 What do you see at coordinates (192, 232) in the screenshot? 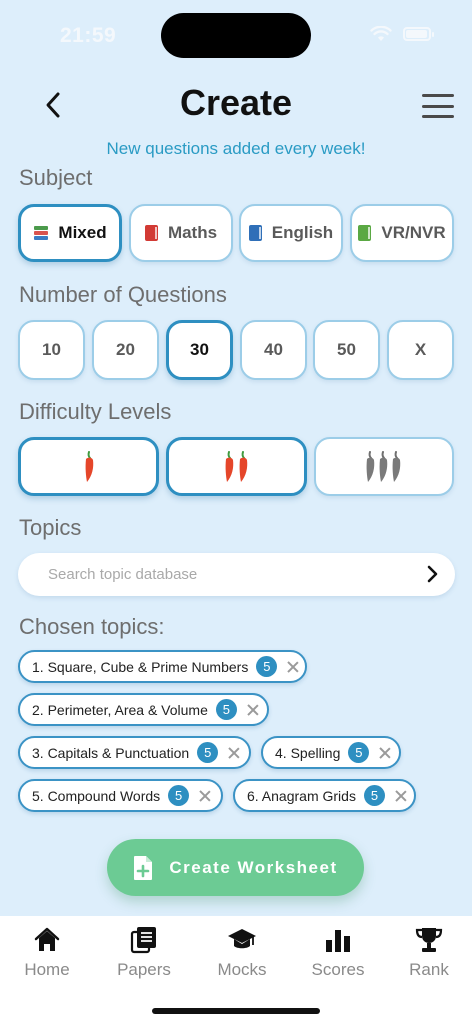
I see `subject-chip-label: Maths` at bounding box center [192, 232].